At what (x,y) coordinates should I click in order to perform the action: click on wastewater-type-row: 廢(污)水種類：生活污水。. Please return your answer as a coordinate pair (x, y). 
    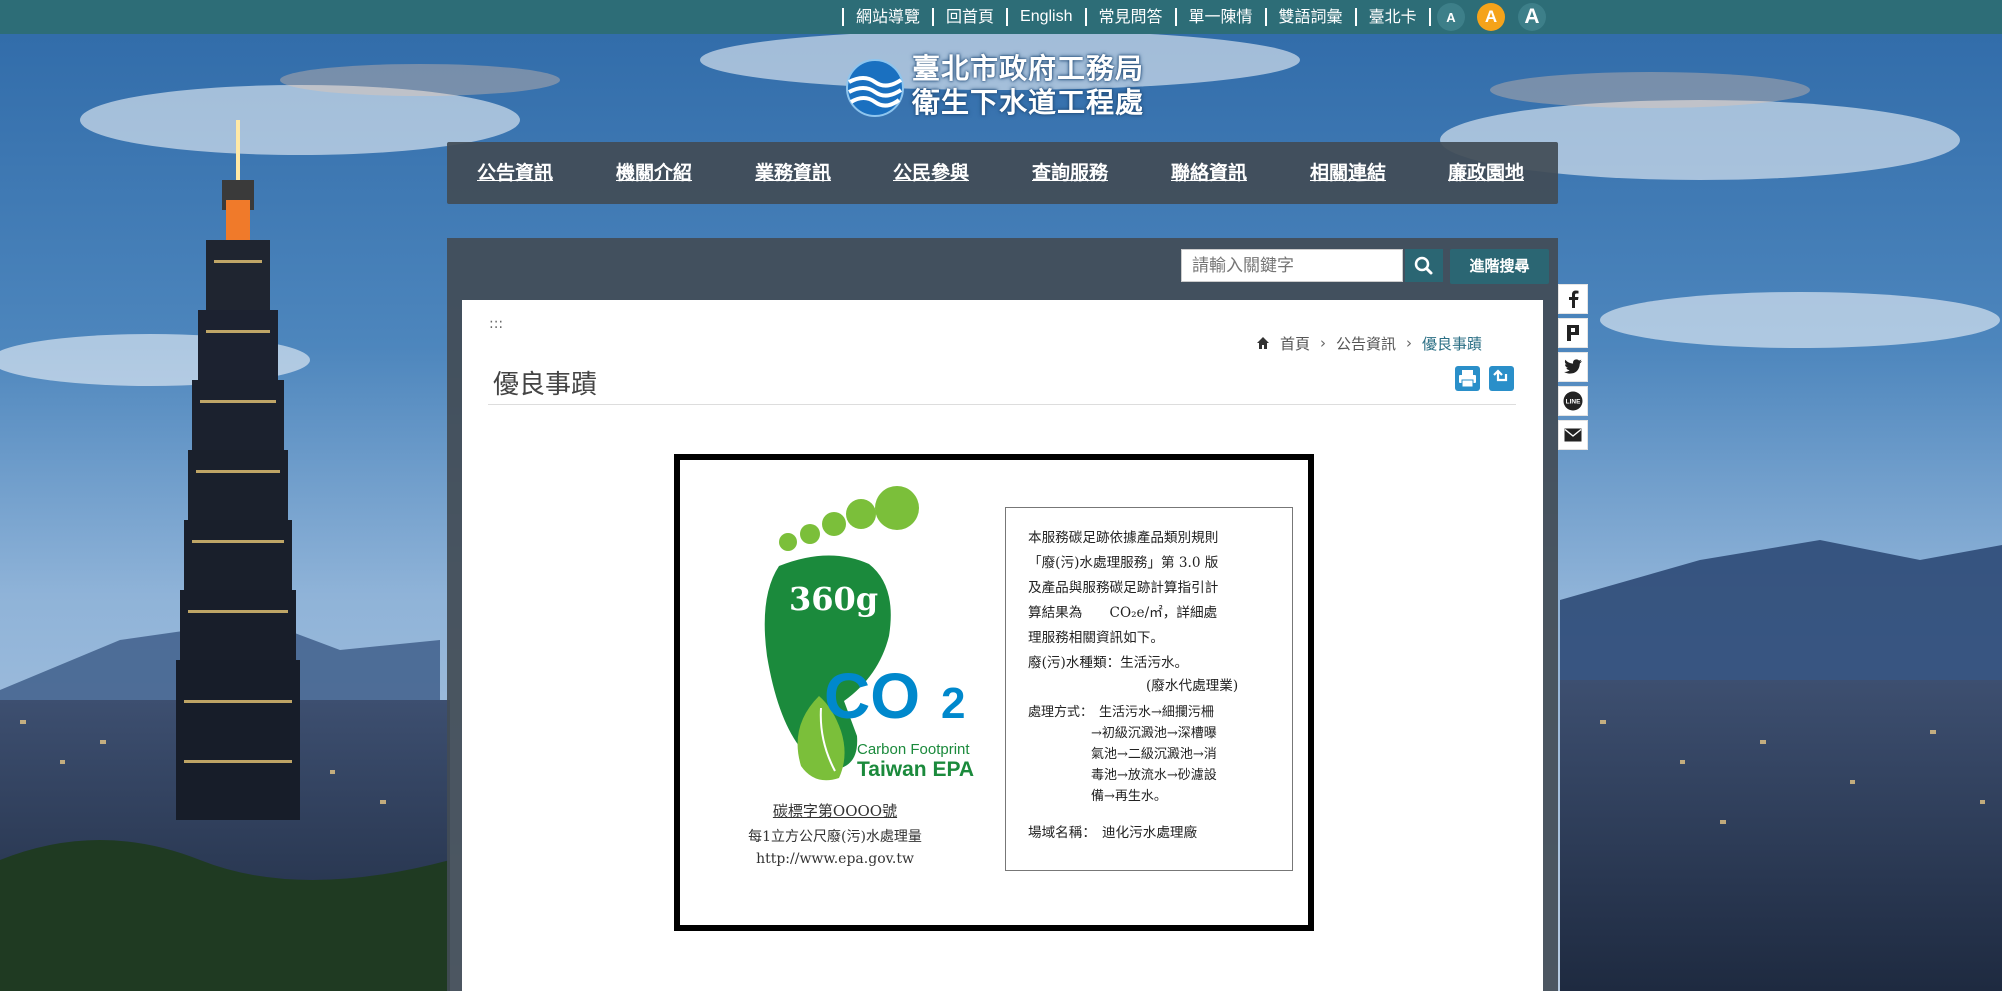
    Looking at the image, I should click on (1152, 663).